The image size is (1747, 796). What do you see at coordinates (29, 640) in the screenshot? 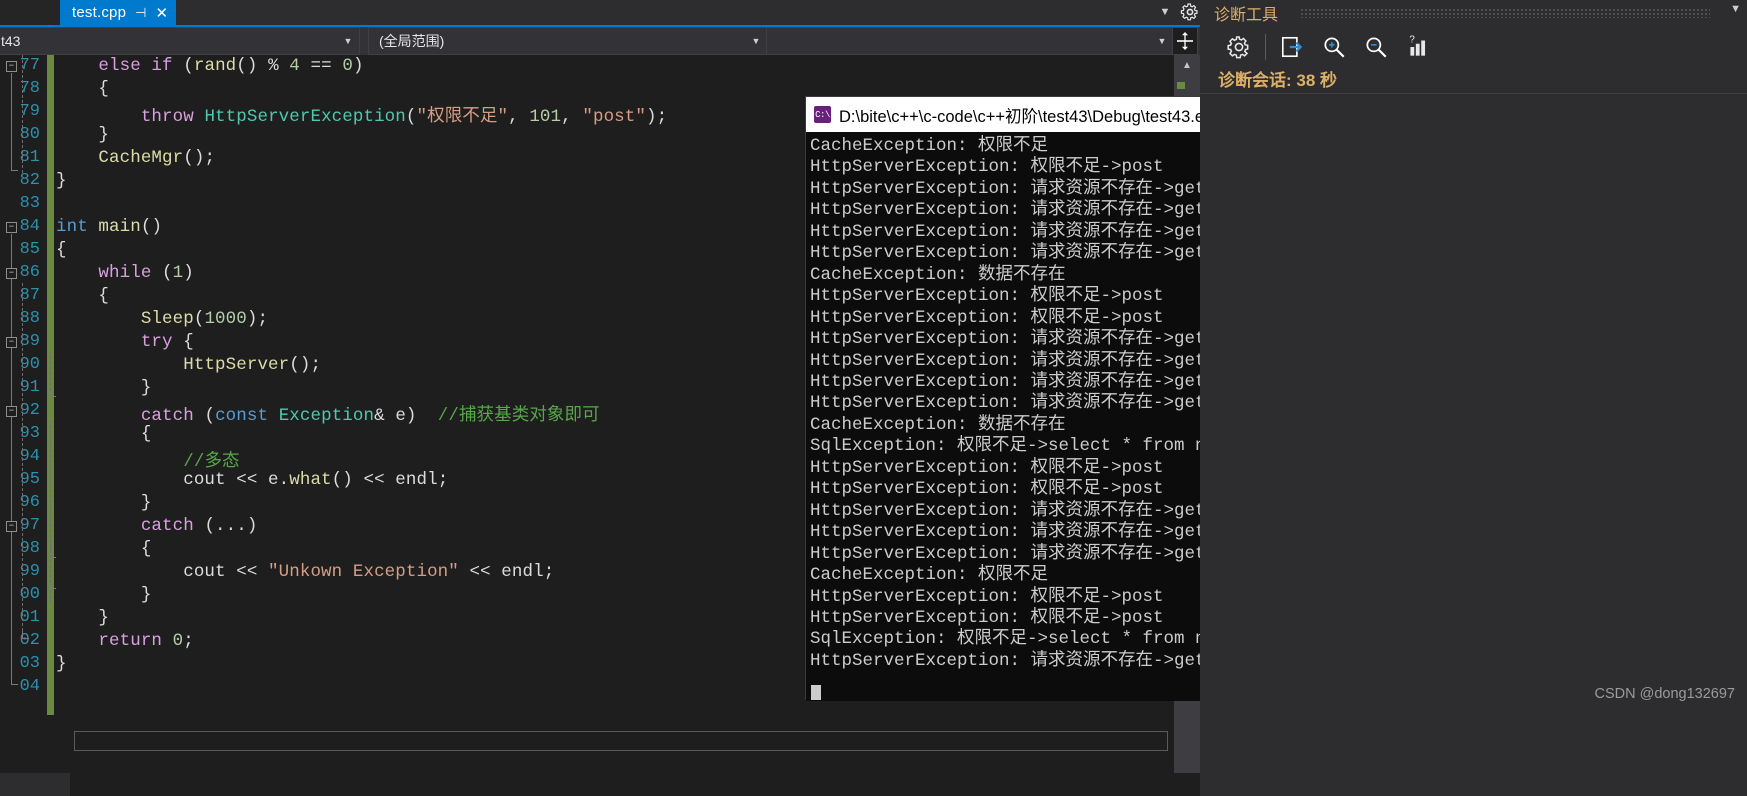
I see `line-number: 02` at bounding box center [29, 640].